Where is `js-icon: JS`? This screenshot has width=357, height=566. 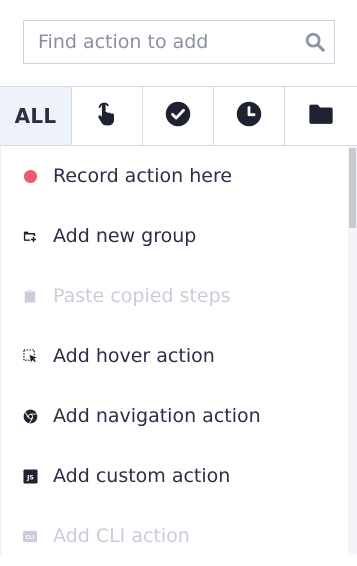
js-icon: JS is located at coordinates (30, 476).